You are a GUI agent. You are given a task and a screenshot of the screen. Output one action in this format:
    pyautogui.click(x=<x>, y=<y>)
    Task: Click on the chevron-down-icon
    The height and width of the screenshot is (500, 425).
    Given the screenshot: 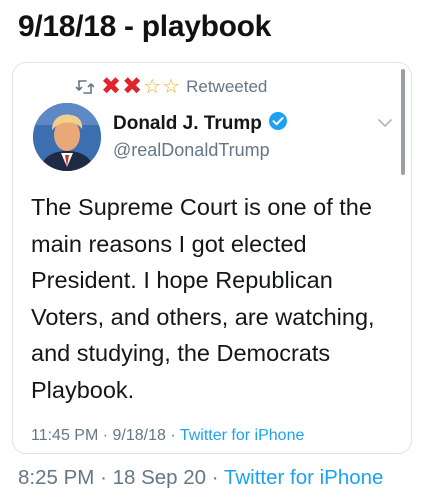 What is the action you would take?
    pyautogui.click(x=385, y=124)
    